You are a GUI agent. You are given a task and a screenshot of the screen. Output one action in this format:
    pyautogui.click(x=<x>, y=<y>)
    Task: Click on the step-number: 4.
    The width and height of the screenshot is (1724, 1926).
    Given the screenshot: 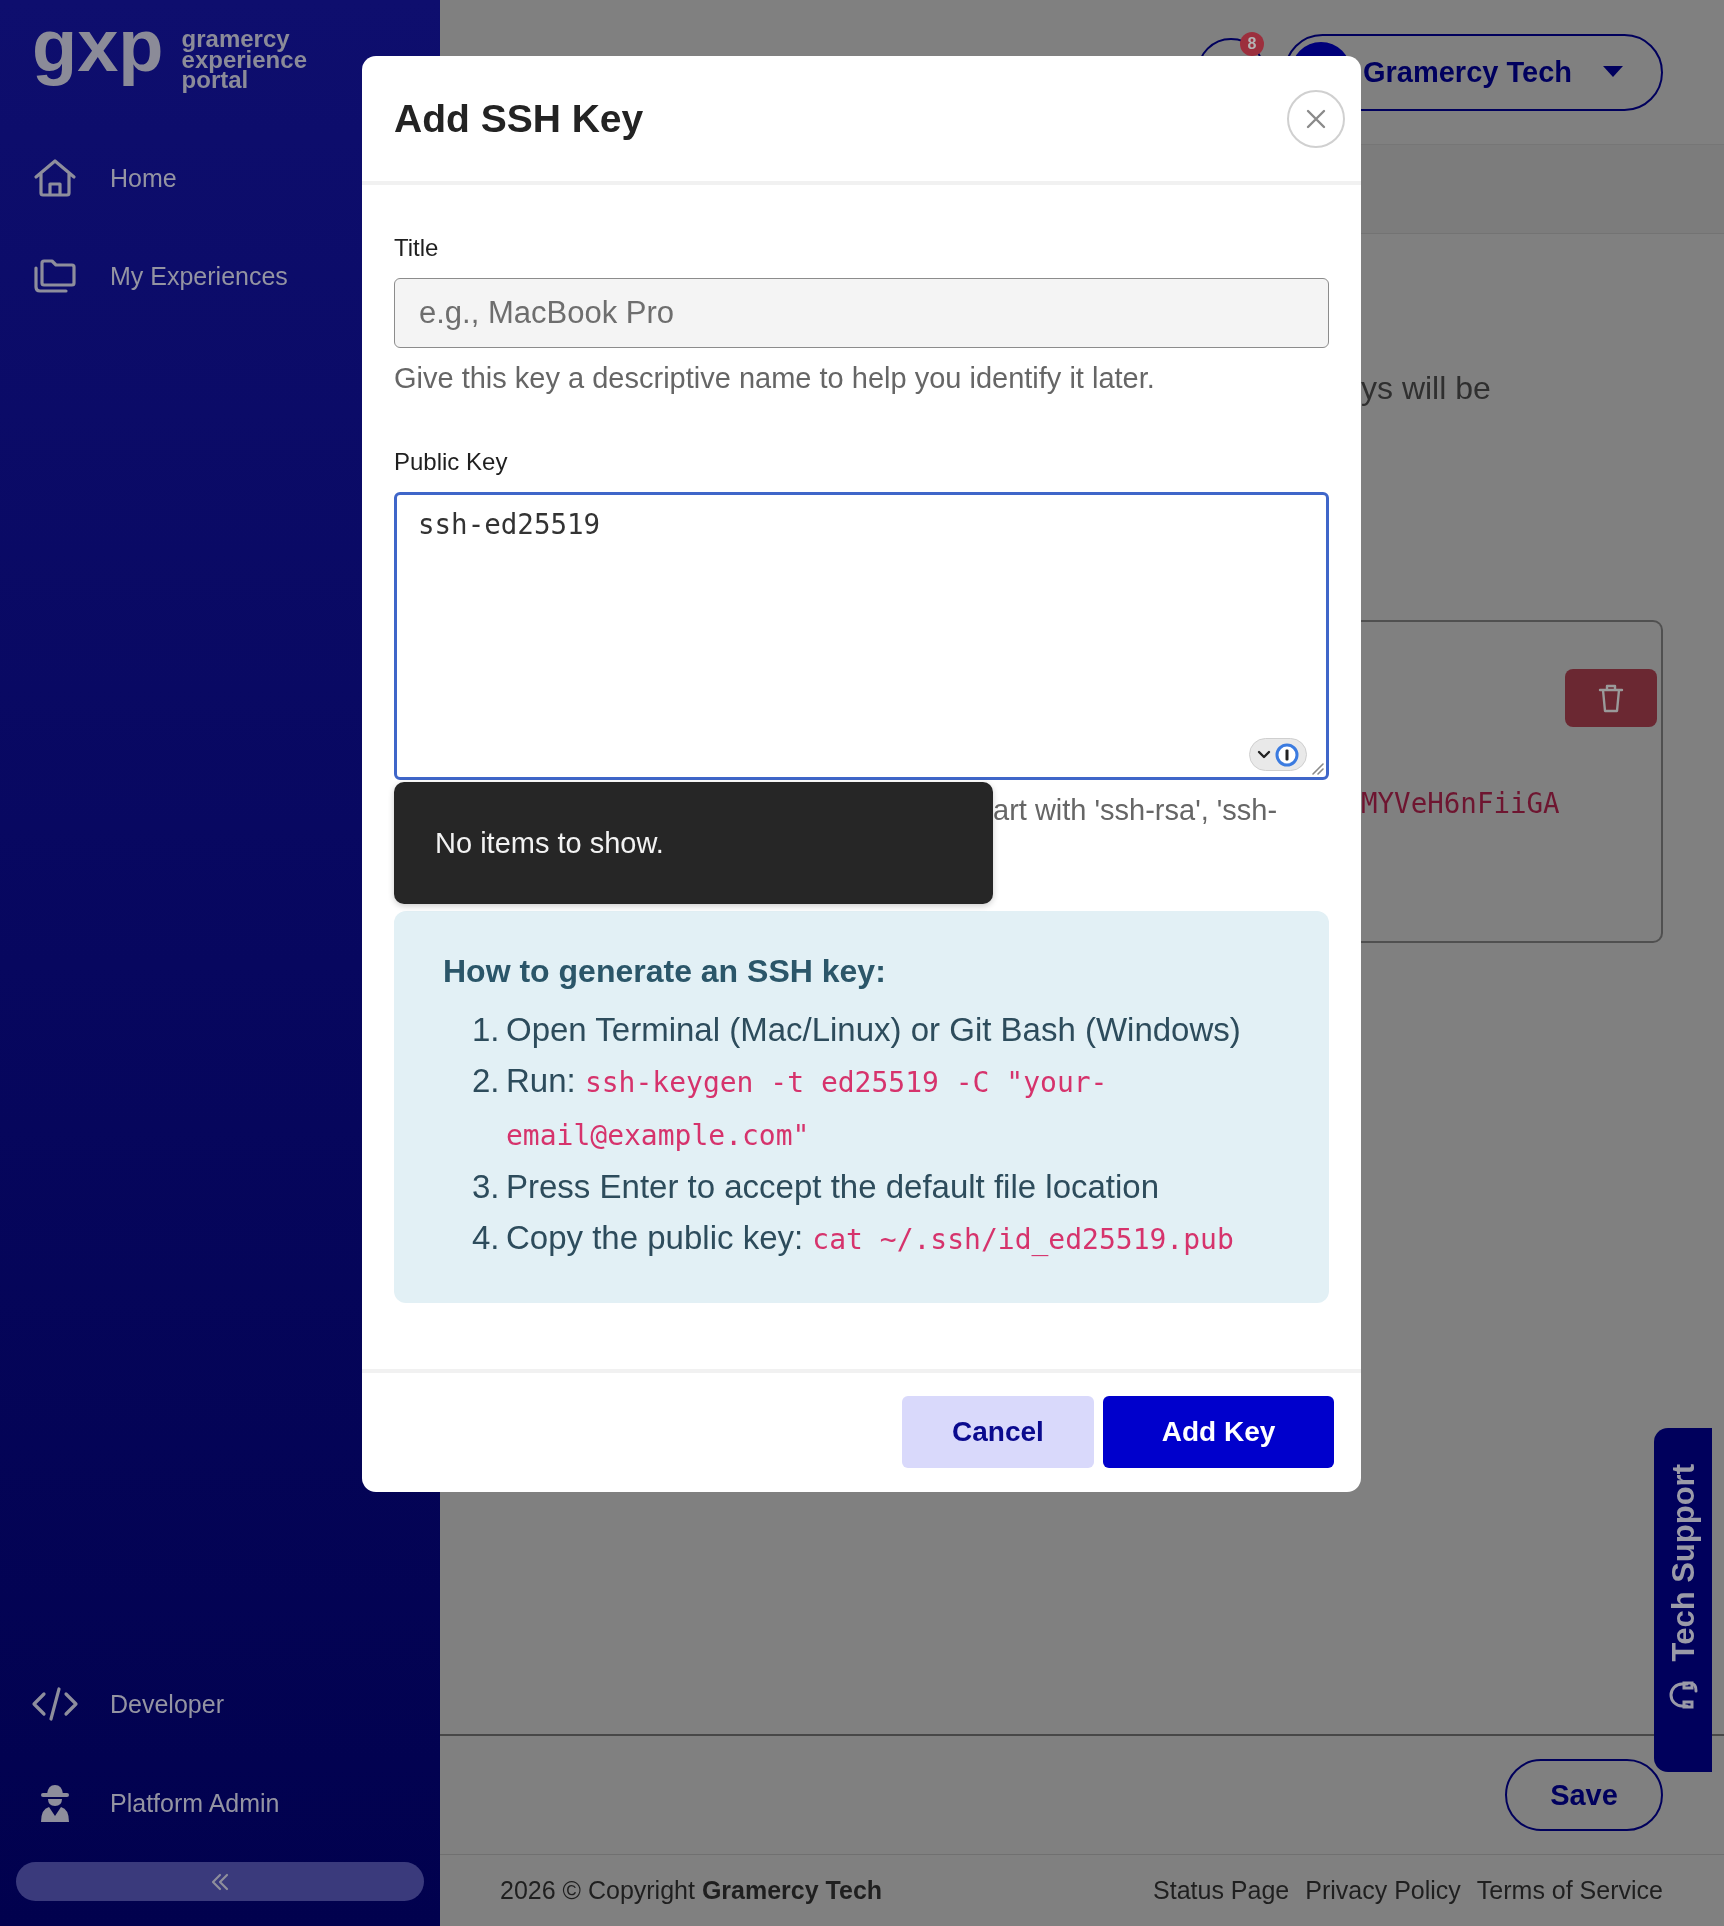 What is the action you would take?
    pyautogui.click(x=486, y=1238)
    